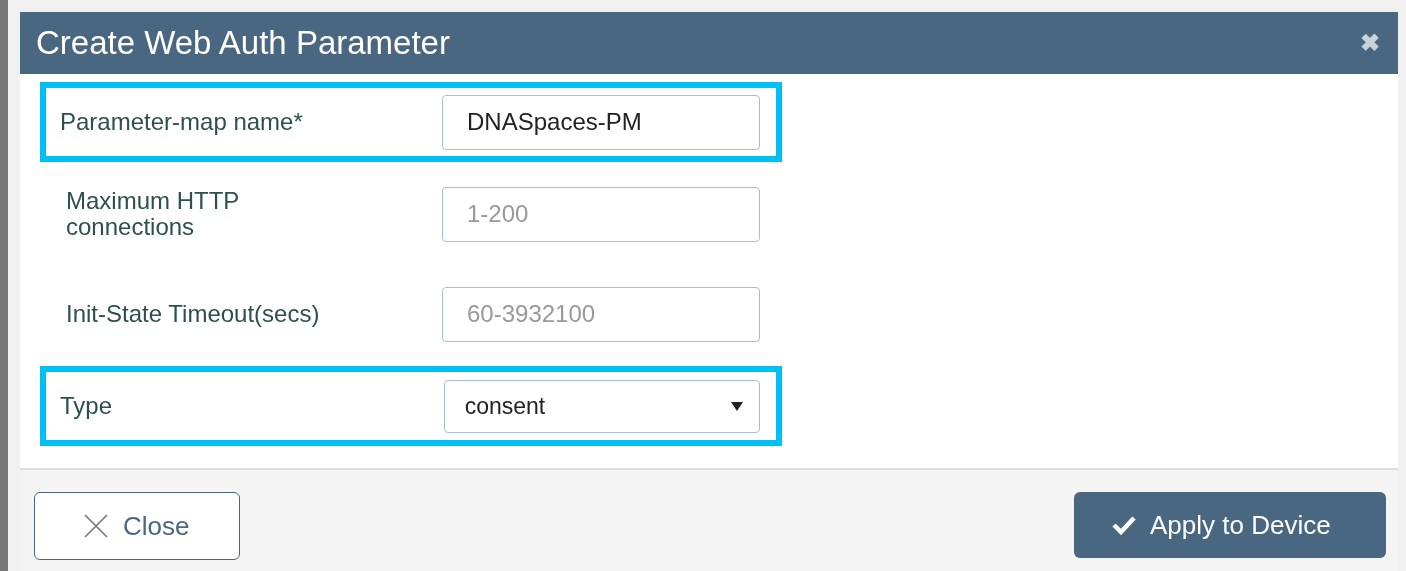 The height and width of the screenshot is (571, 1406). What do you see at coordinates (737, 406) in the screenshot?
I see `caret-icon` at bounding box center [737, 406].